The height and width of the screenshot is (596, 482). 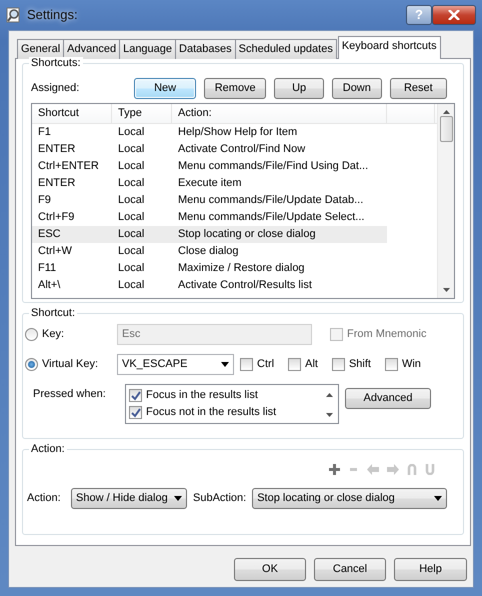 What do you see at coordinates (52, 15) in the screenshot?
I see `window-title: Settings:` at bounding box center [52, 15].